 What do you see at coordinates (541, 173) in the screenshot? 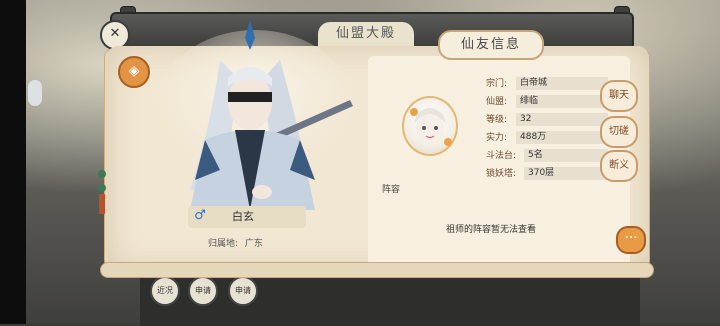
I see `field-value-tower: 370层` at bounding box center [541, 173].